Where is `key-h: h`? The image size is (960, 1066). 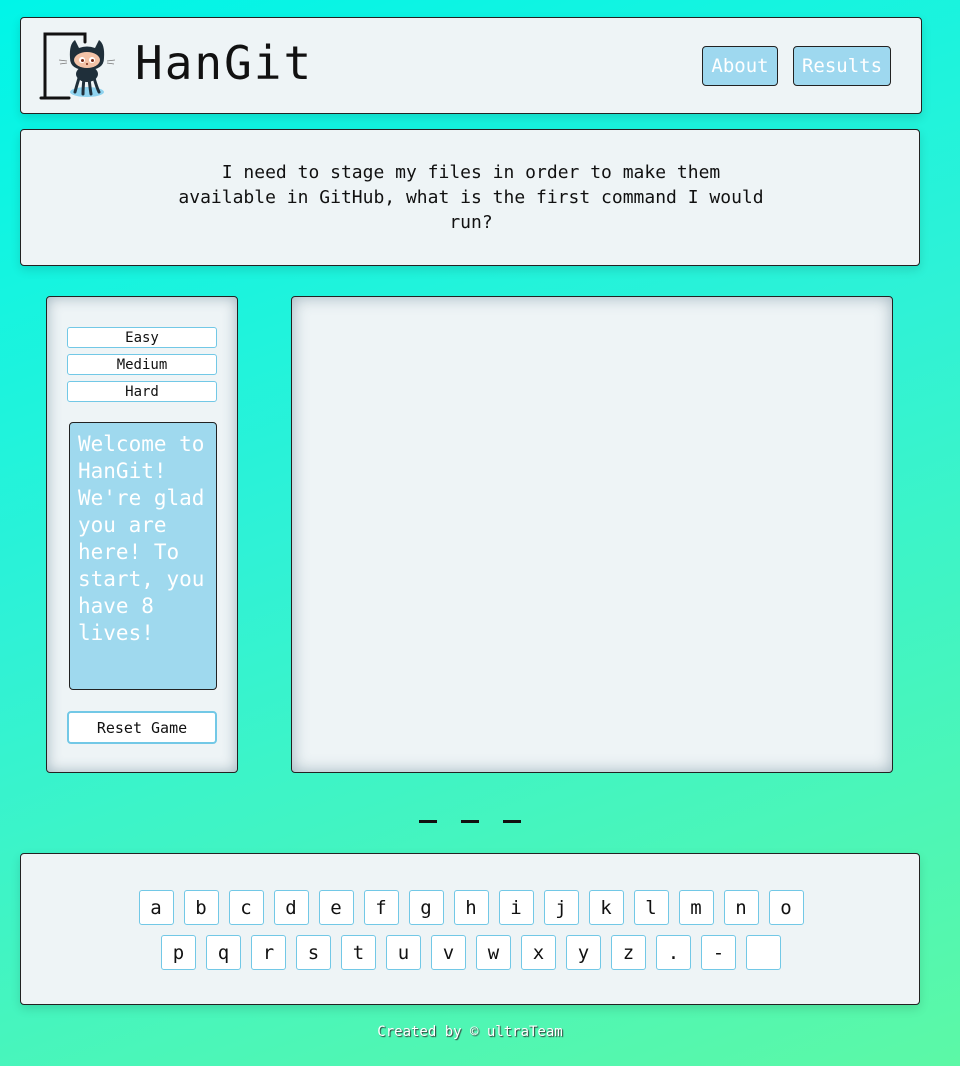
key-h: h is located at coordinates (471, 907).